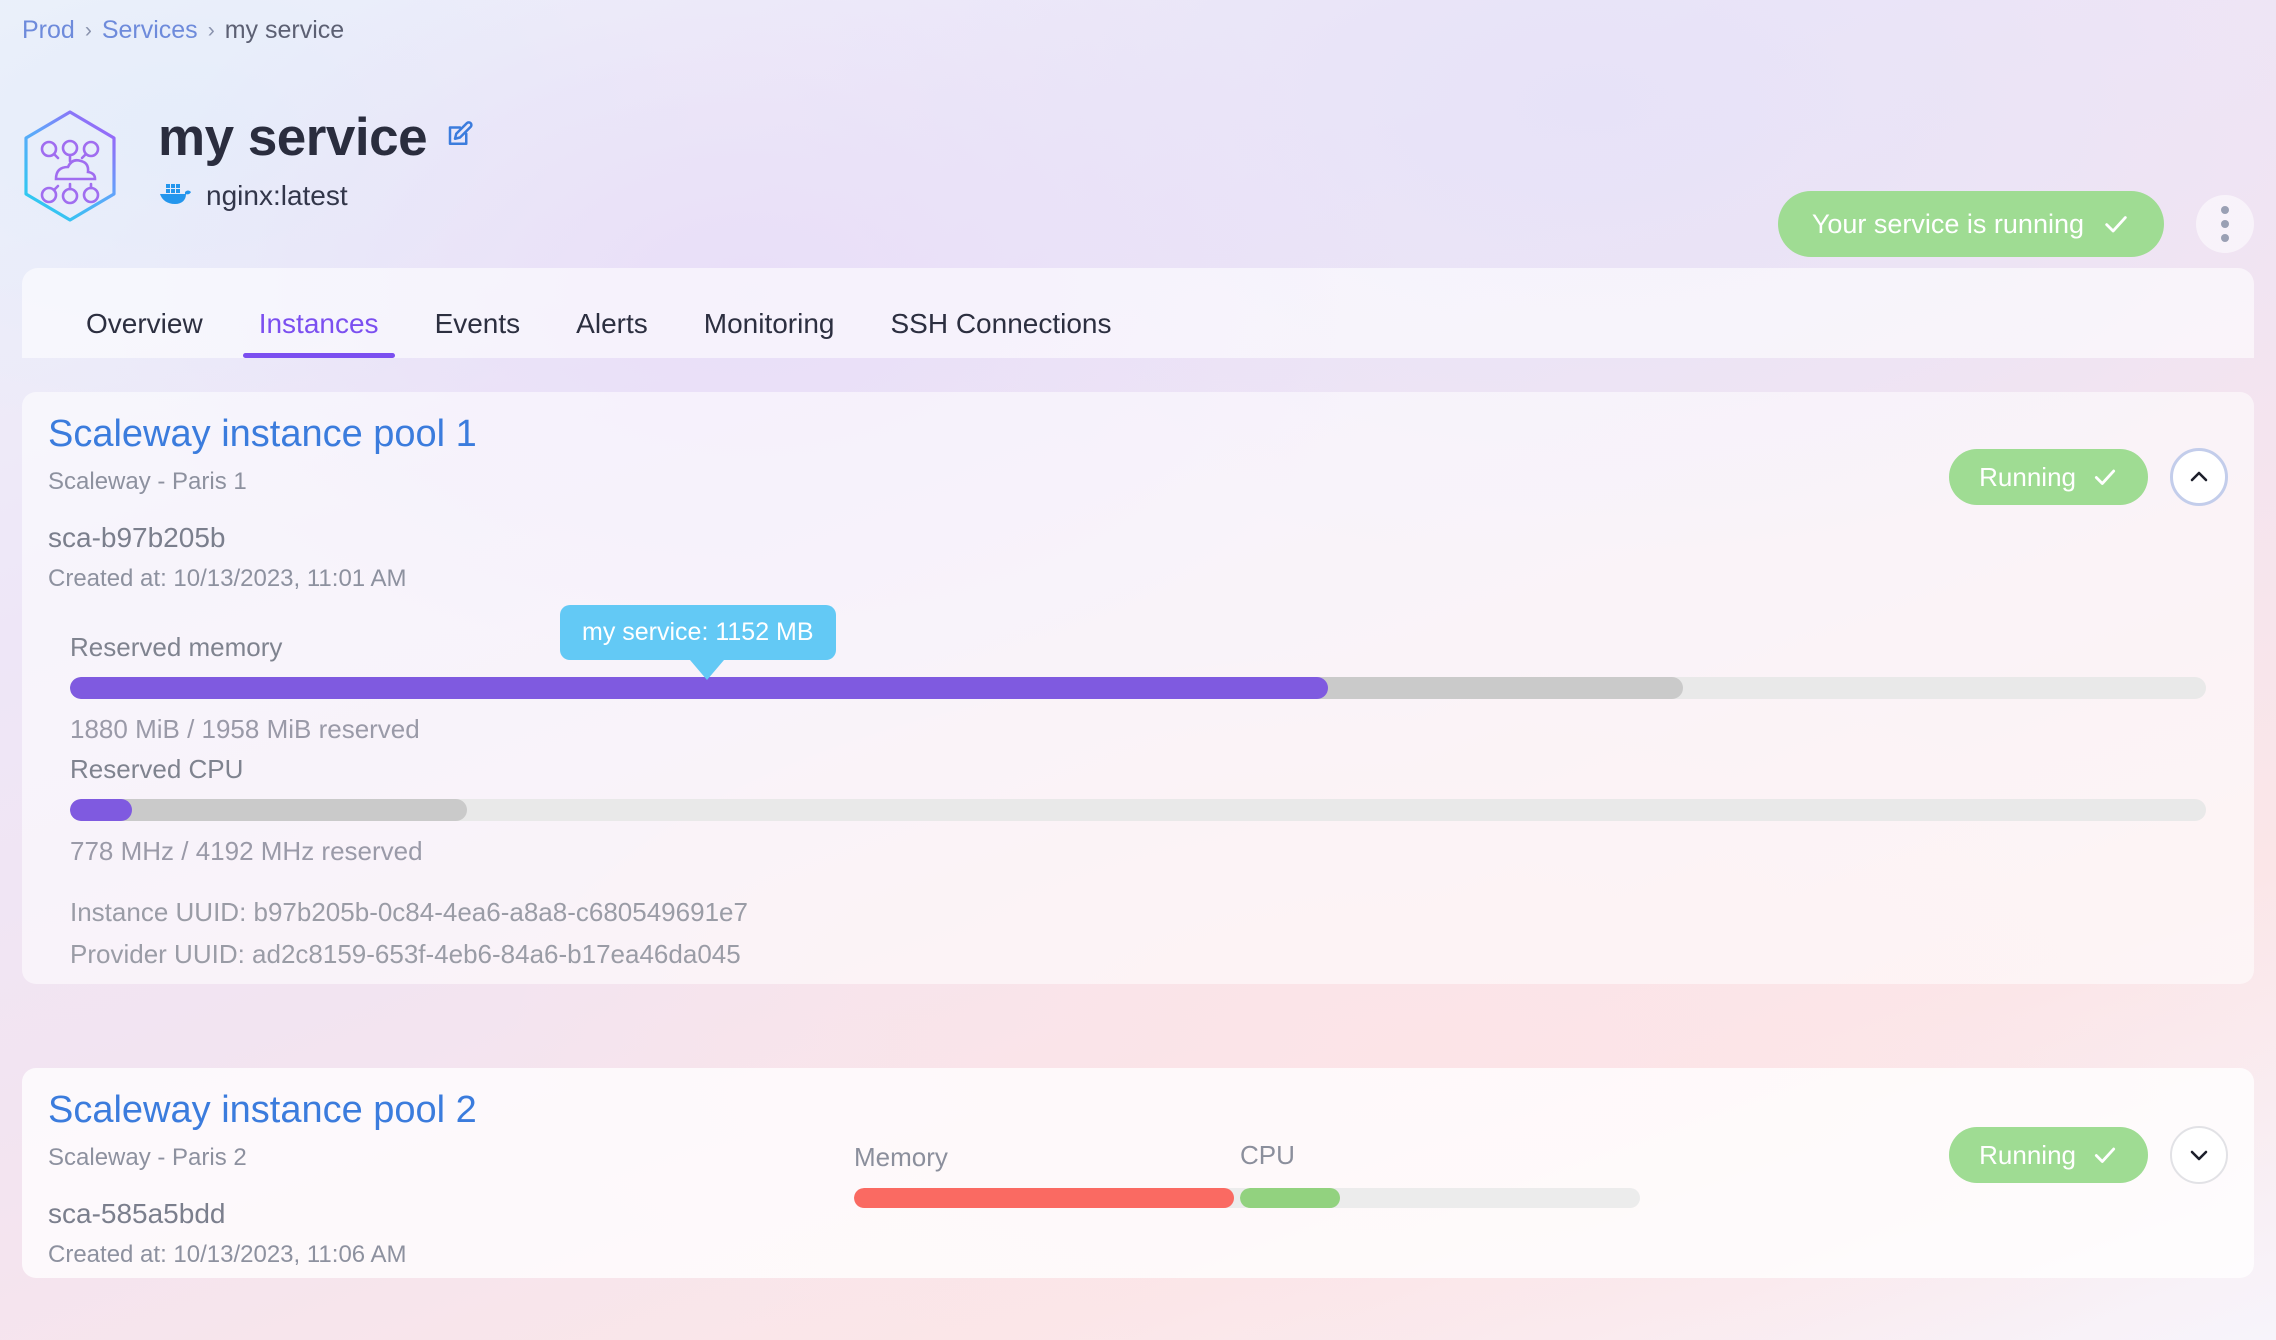 The width and height of the screenshot is (2276, 1340). What do you see at coordinates (460, 137) in the screenshot?
I see `edit-pencil-icon` at bounding box center [460, 137].